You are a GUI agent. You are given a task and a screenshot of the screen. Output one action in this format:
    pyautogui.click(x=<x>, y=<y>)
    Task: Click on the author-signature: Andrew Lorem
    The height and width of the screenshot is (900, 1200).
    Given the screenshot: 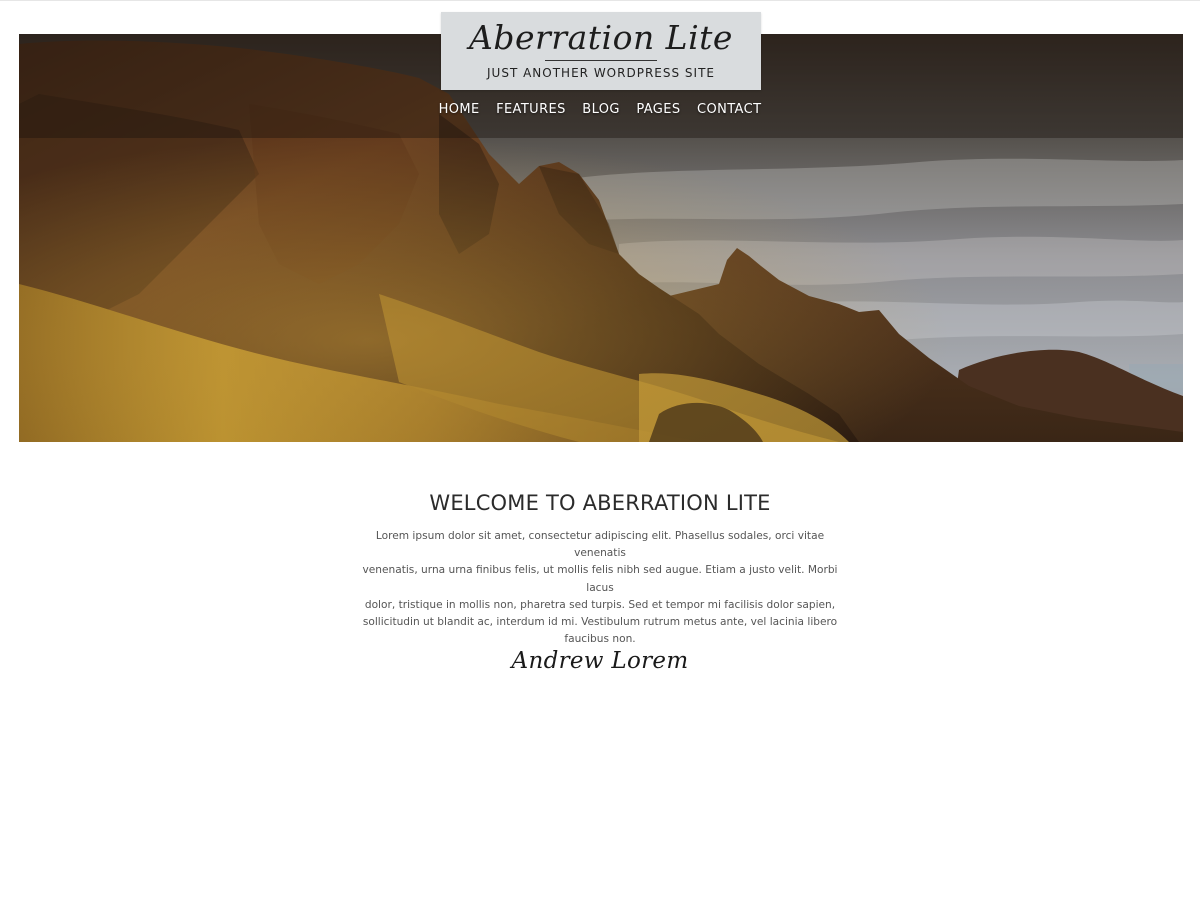 What is the action you would take?
    pyautogui.click(x=600, y=661)
    